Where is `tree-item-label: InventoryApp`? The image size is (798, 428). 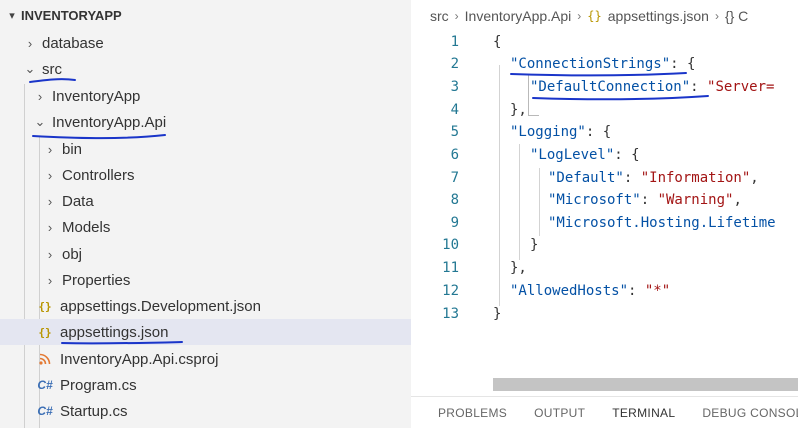 tree-item-label: InventoryApp is located at coordinates (96, 96).